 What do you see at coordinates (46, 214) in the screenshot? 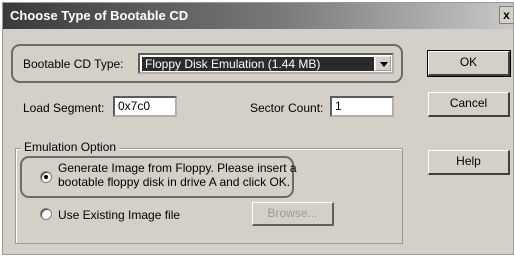
I see `use-existing-image-radio` at bounding box center [46, 214].